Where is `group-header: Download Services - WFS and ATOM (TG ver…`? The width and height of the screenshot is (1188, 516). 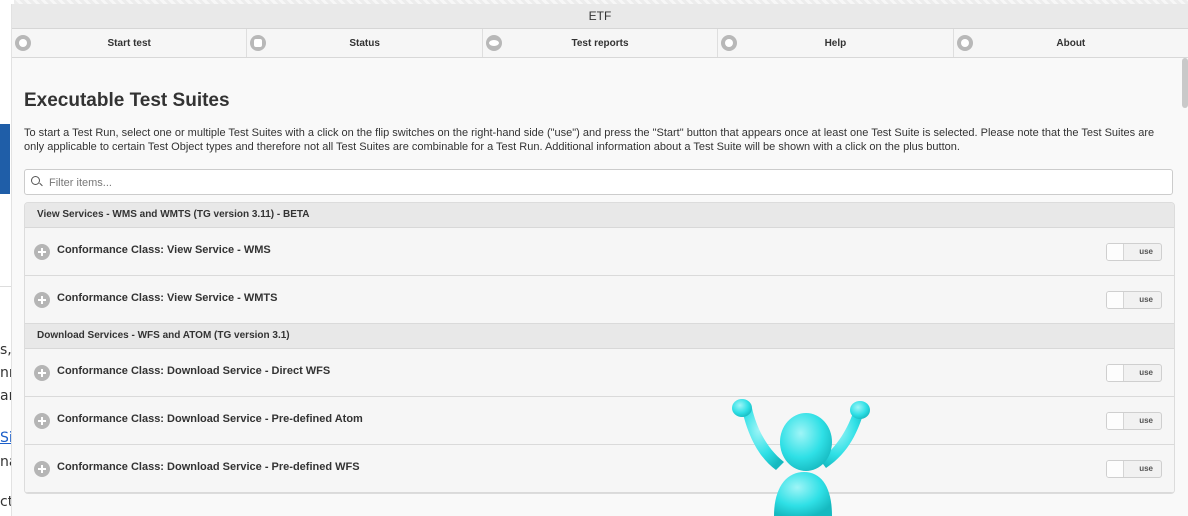 group-header: Download Services - WFS and ATOM (TG ver… is located at coordinates (599, 336).